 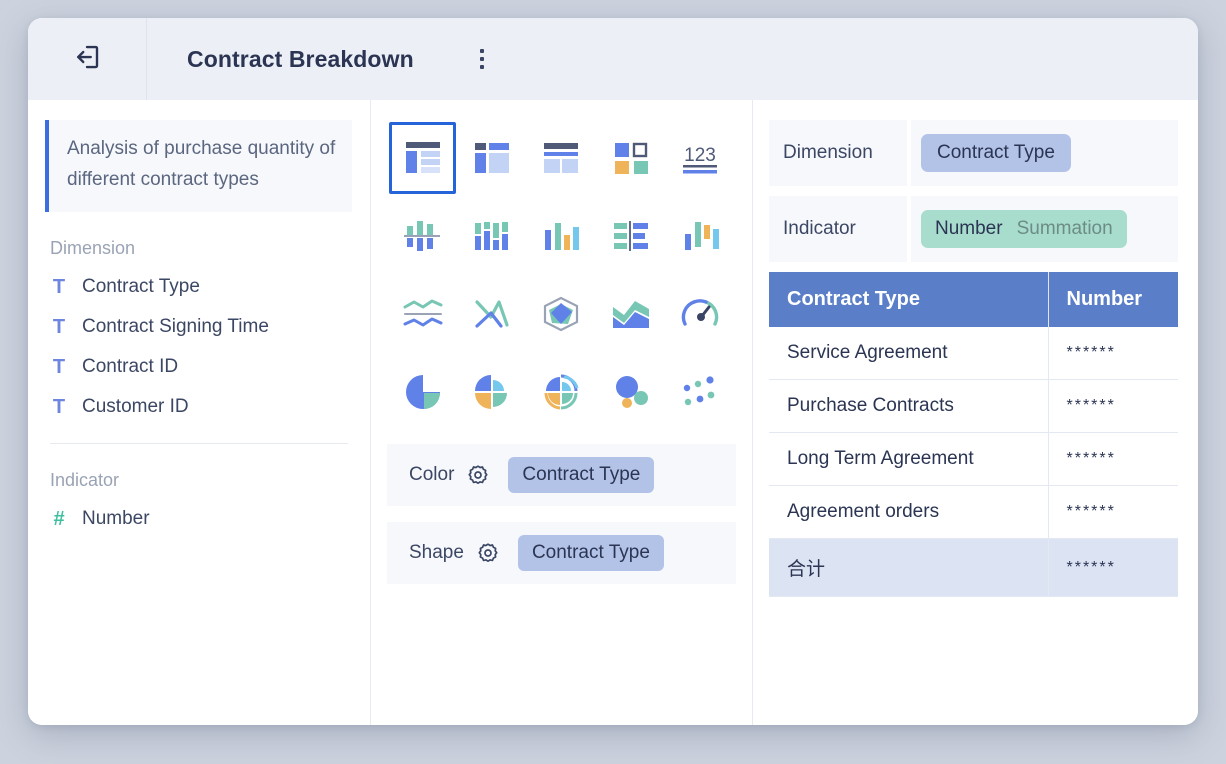 What do you see at coordinates (996, 153) in the screenshot?
I see `dimension-field-pill: Contract Type` at bounding box center [996, 153].